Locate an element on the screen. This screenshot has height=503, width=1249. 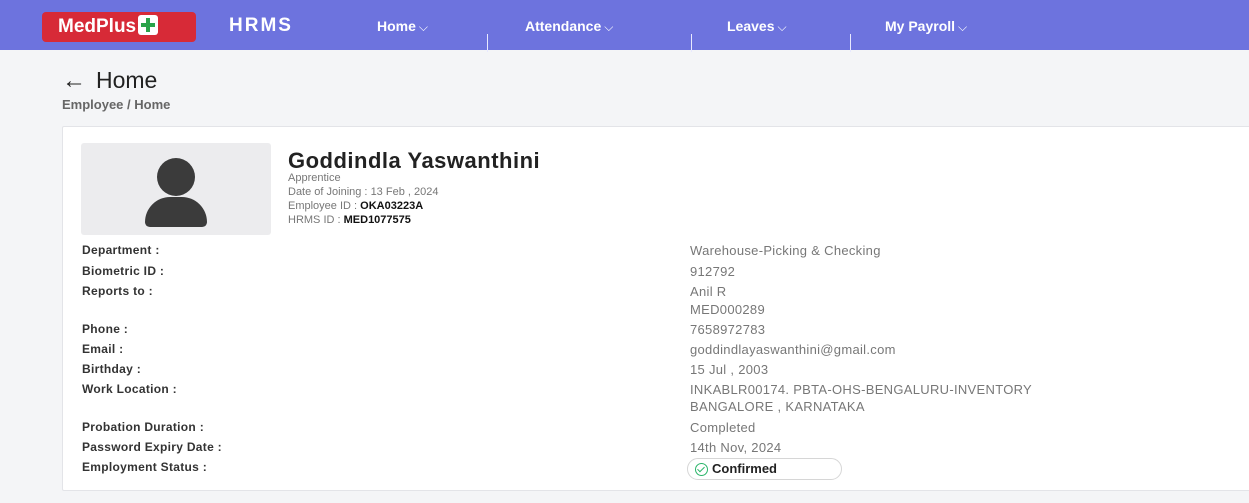
hrms-id: HRMS ID : MED1077575 is located at coordinates (349, 220).